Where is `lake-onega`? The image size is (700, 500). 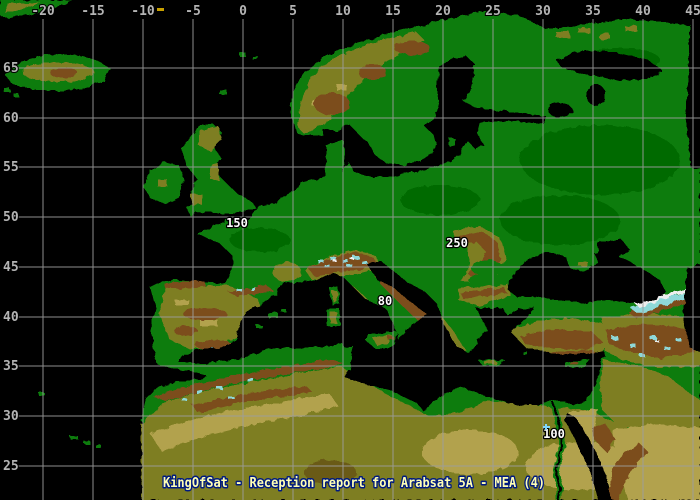 lake-onega is located at coordinates (596, 95).